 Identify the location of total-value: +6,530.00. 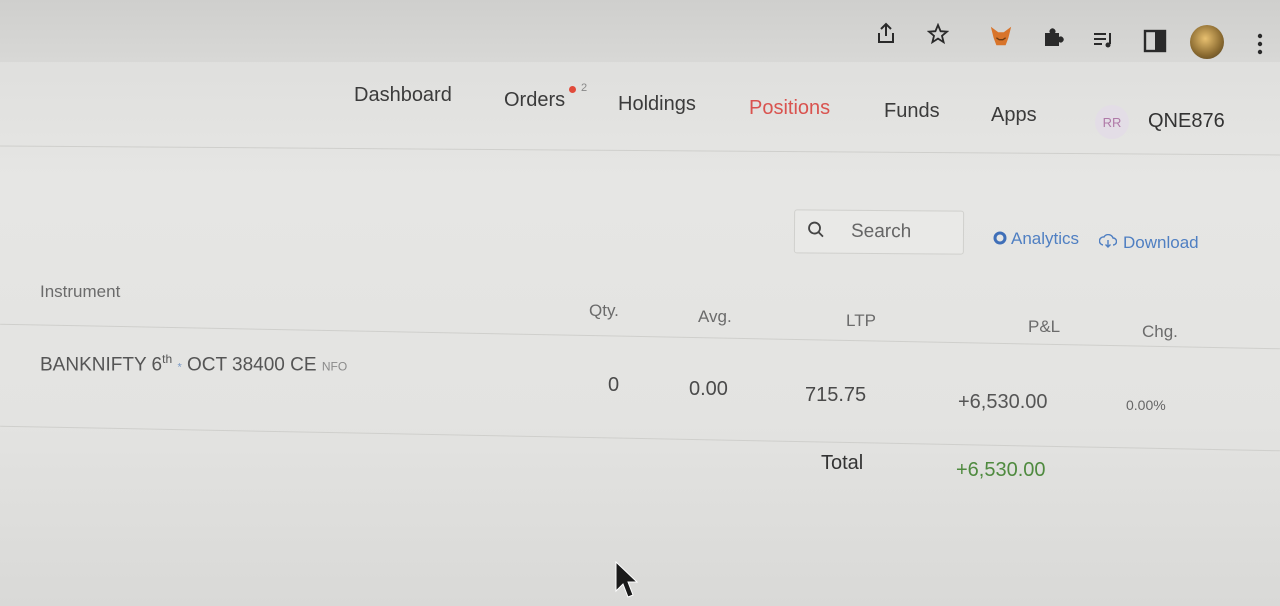
(1001, 470).